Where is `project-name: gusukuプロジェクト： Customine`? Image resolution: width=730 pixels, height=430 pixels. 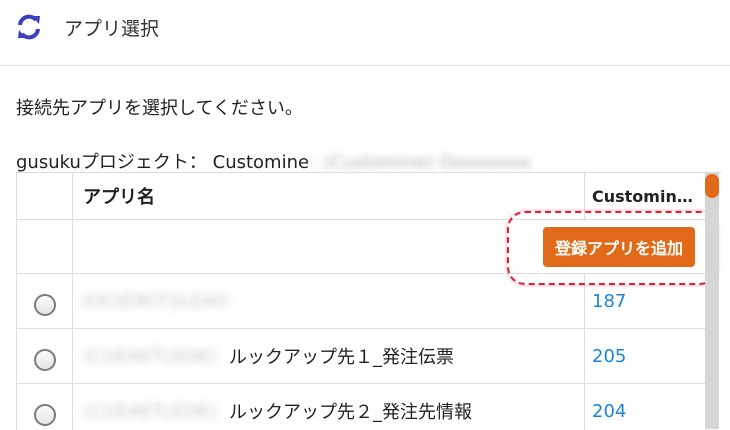 project-name: gusukuプロジェクト： Customine is located at coordinates (162, 162).